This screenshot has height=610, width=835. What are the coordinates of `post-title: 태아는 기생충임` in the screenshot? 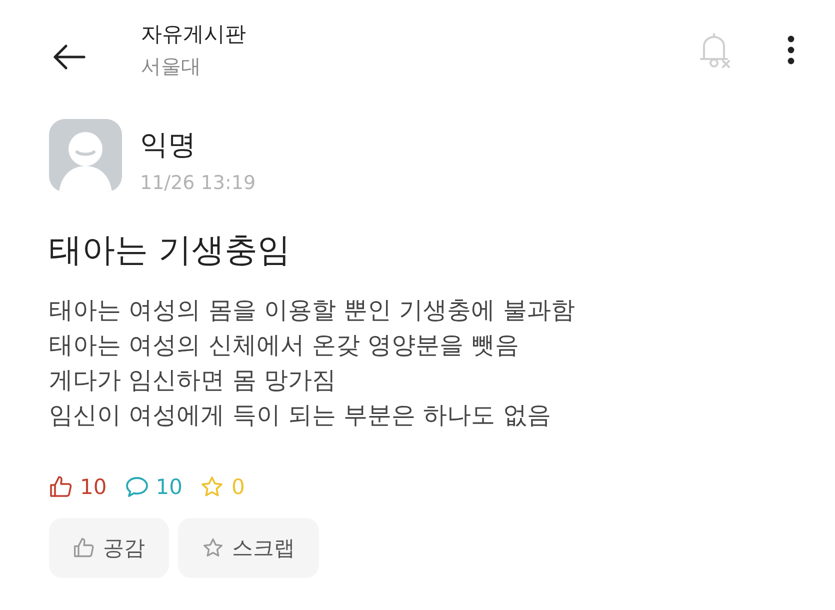 It's located at (170, 250).